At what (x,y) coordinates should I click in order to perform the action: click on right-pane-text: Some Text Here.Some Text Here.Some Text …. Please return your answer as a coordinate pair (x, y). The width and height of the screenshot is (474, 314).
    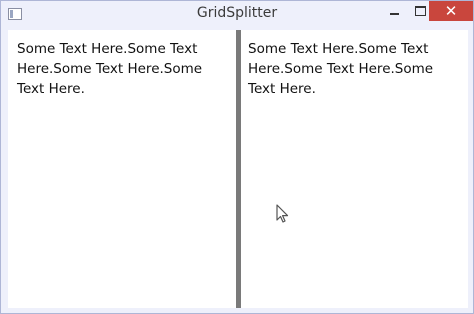
    Looking at the image, I should click on (341, 69).